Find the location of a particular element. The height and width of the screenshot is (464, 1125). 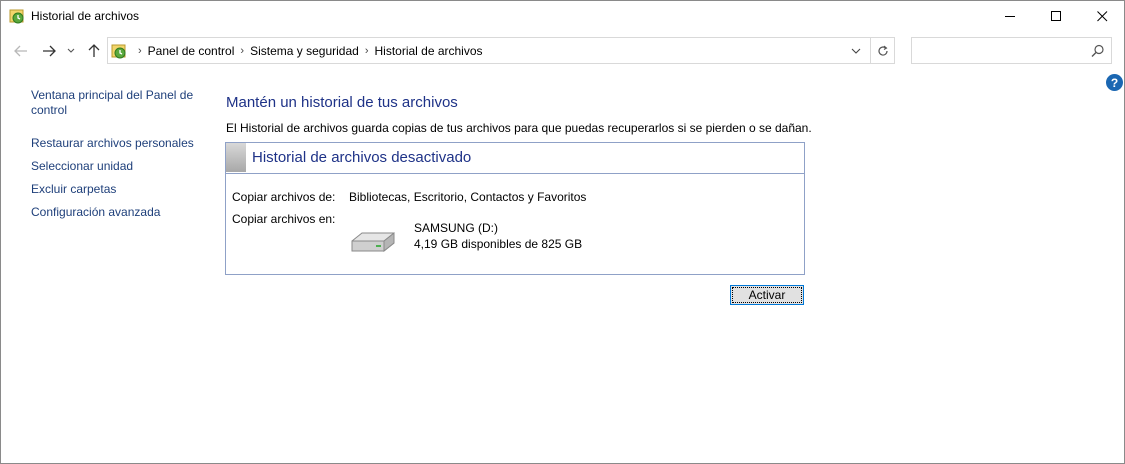

address-history-dropdown is located at coordinates (856, 50).